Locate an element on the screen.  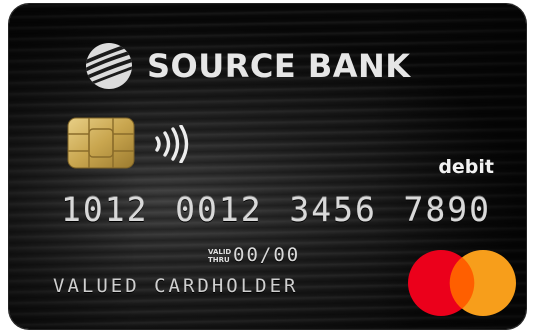
bank-logo: SOURCE BANK is located at coordinates (247, 66).